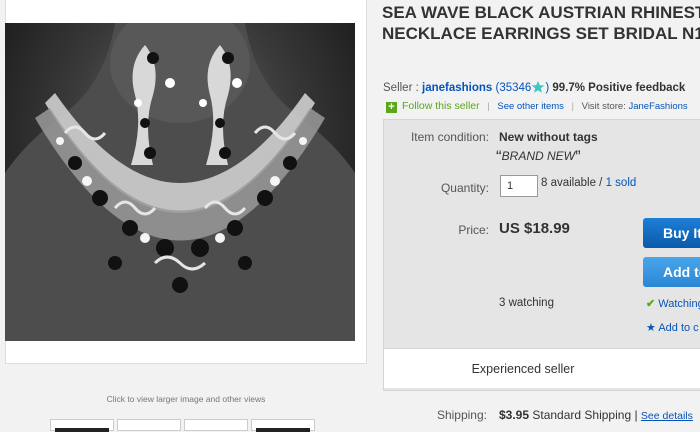 The width and height of the screenshot is (700, 432). I want to click on star-icon, so click(538, 87).